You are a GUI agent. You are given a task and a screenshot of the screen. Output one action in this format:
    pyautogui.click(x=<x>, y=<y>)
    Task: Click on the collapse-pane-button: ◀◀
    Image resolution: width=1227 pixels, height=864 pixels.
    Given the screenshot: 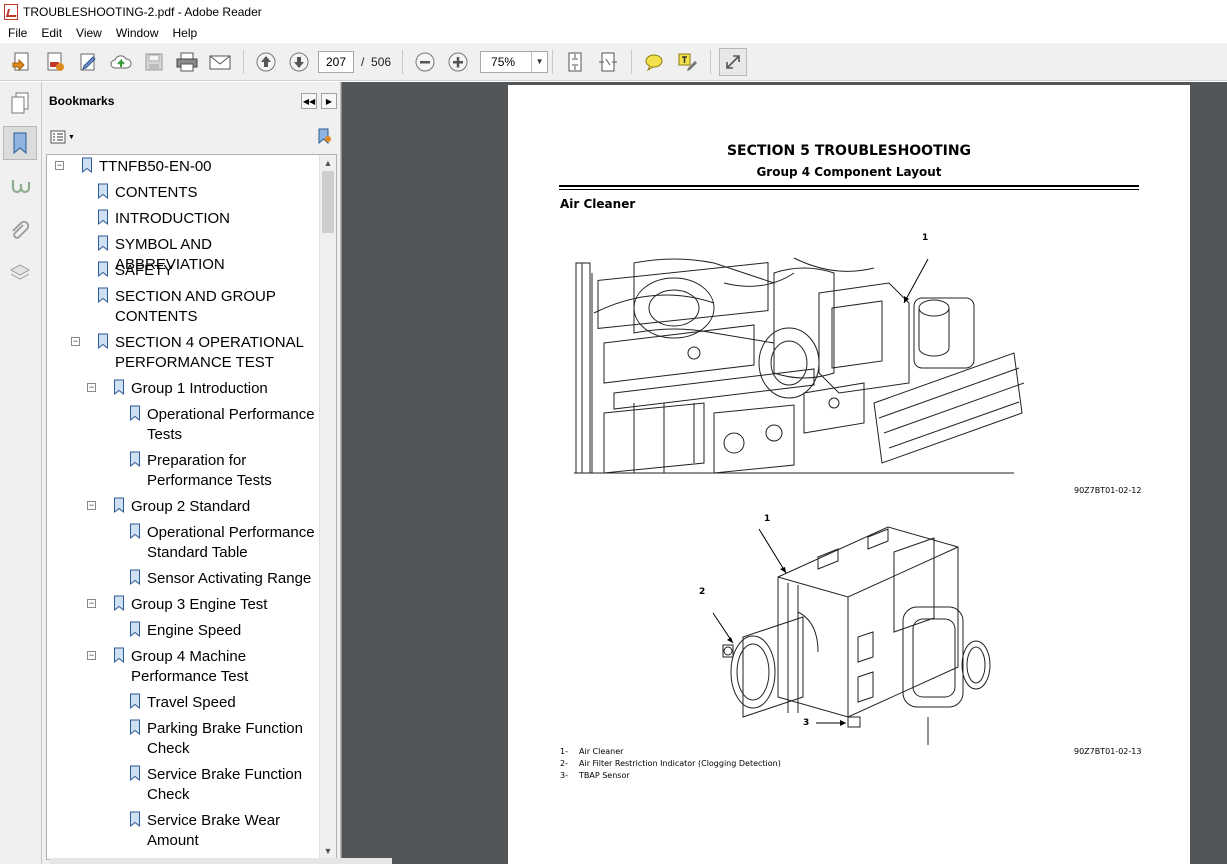 What is the action you would take?
    pyautogui.click(x=309, y=101)
    